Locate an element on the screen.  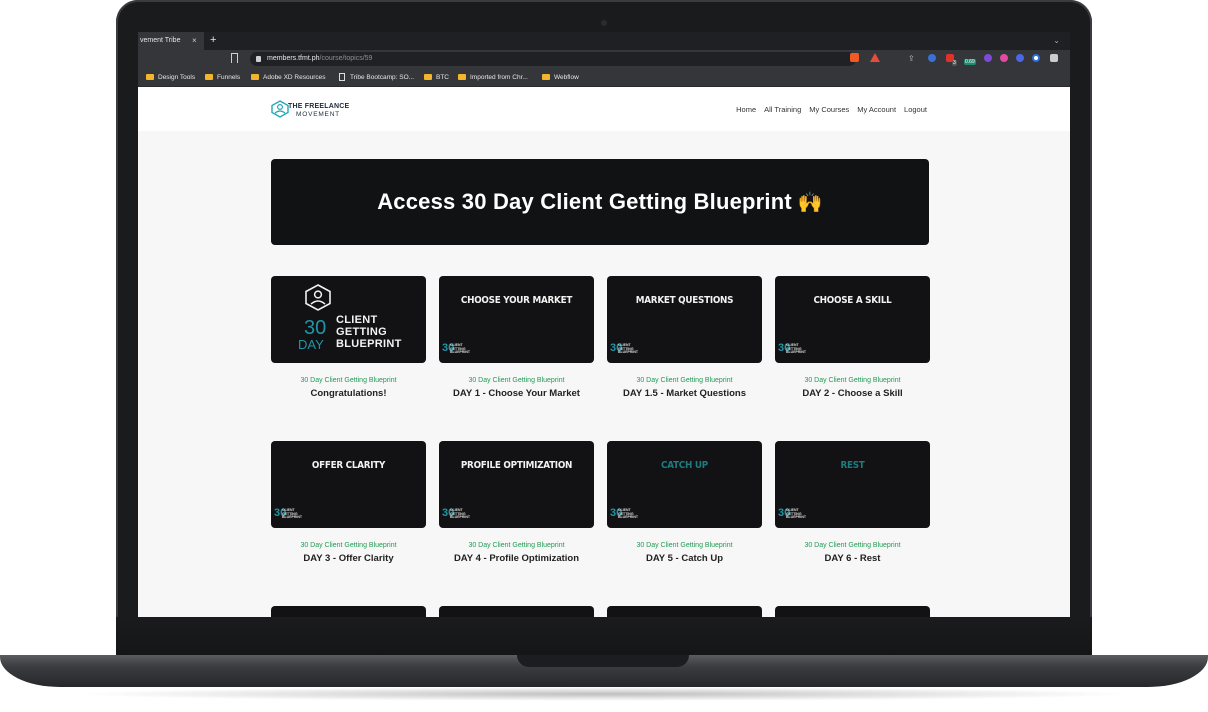
blueprint-word: CLIENT is located at coordinates (357, 320).